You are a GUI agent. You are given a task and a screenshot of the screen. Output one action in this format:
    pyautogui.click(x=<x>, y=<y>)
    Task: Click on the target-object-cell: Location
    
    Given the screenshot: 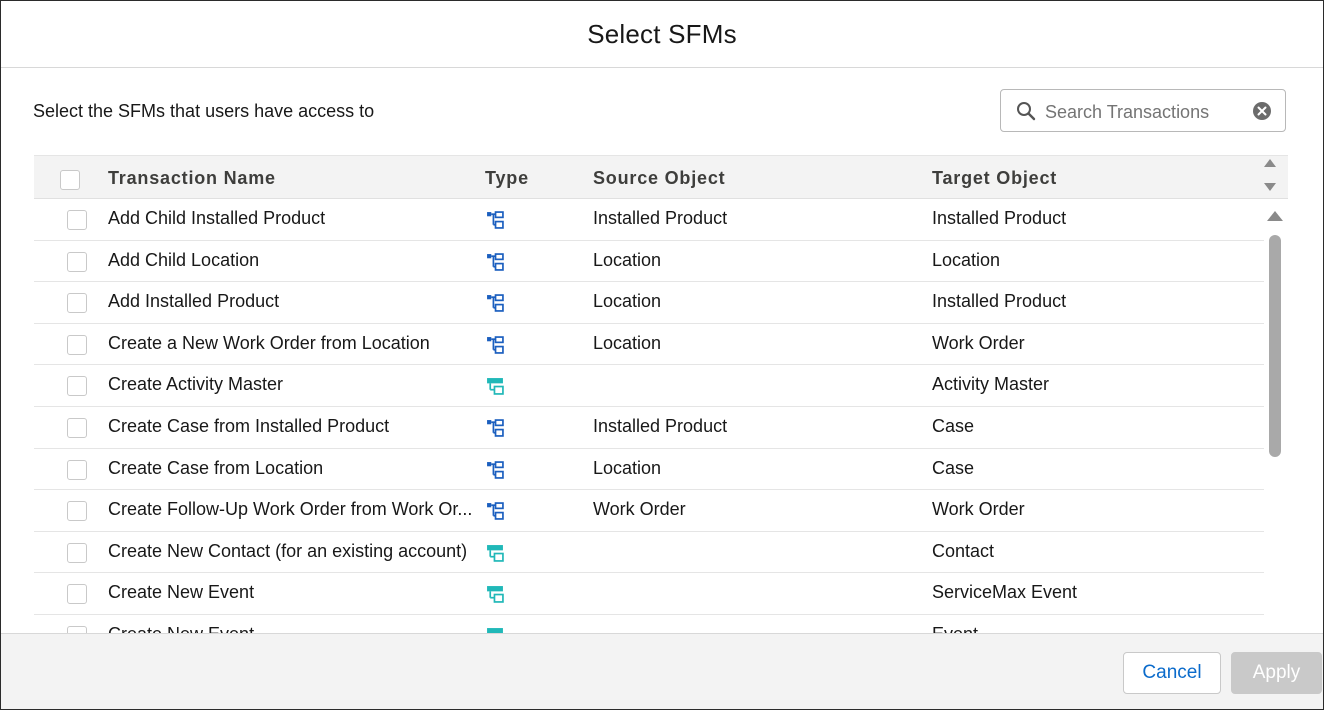 What is the action you would take?
    pyautogui.click(x=966, y=259)
    